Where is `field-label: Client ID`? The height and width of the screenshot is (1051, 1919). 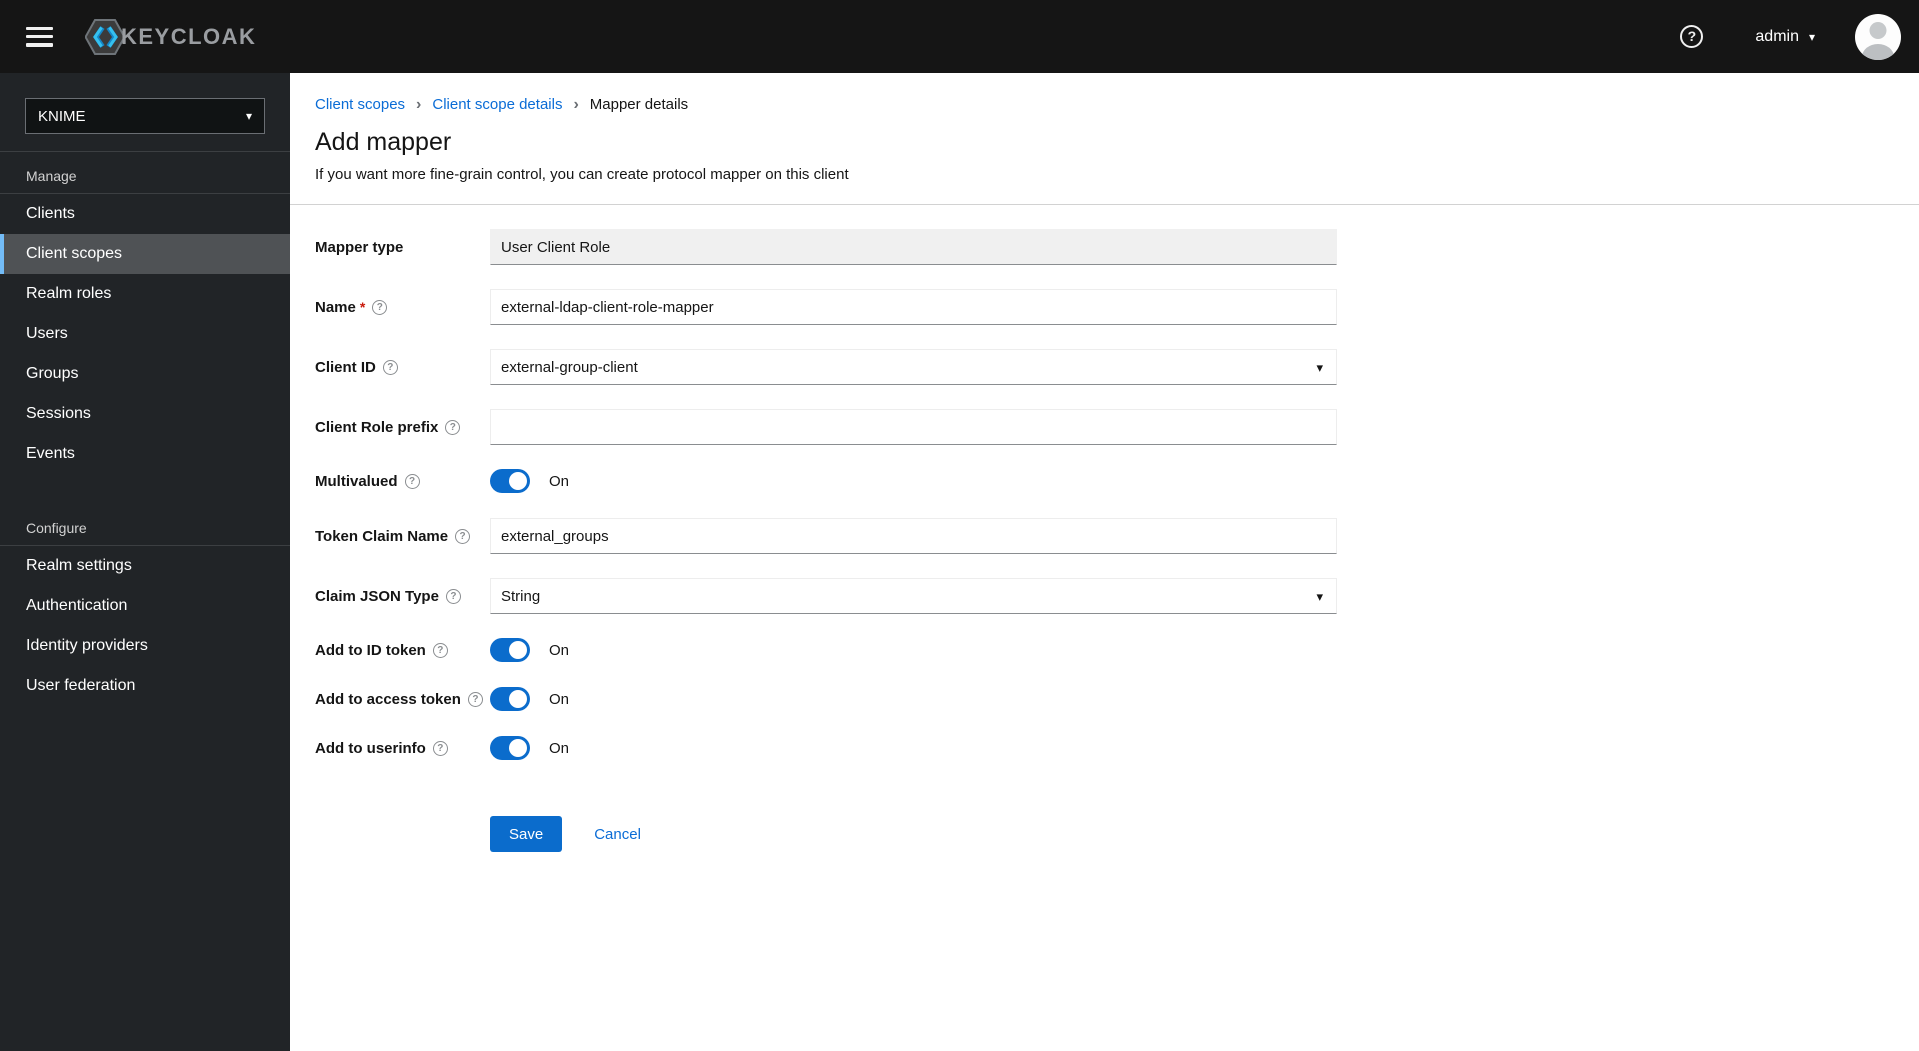
field-label: Client ID is located at coordinates (402, 367).